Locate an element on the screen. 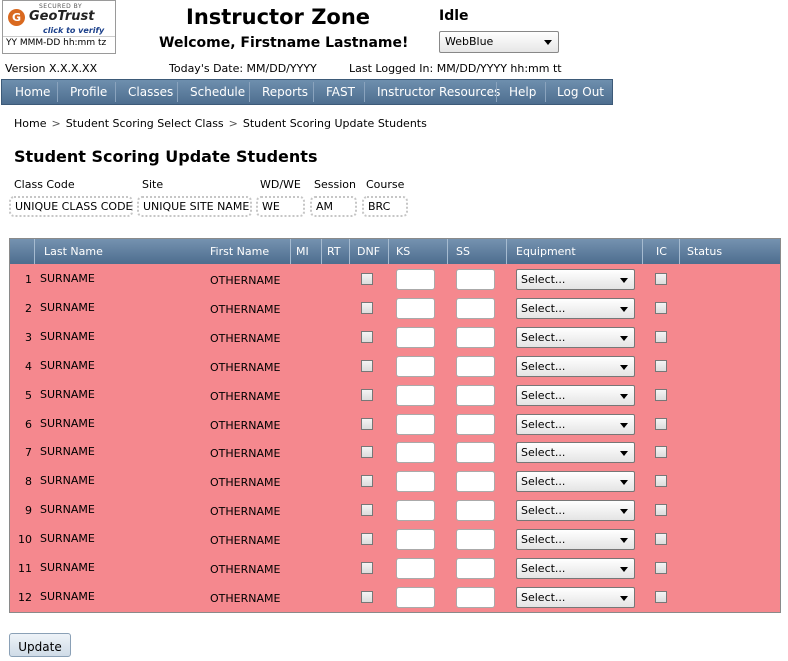  nav-item-instructor-resources: Instructor Resources is located at coordinates (438, 92).